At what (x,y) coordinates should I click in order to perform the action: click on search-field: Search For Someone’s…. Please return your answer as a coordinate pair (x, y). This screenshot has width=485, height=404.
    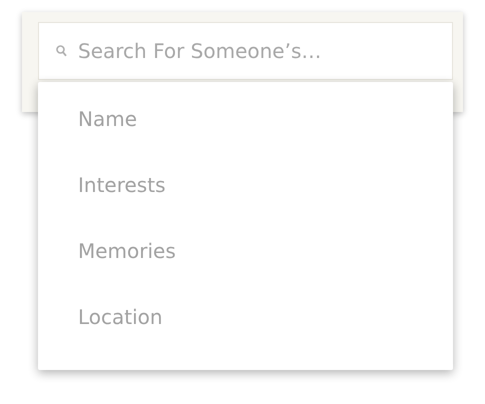
    Looking at the image, I should click on (245, 51).